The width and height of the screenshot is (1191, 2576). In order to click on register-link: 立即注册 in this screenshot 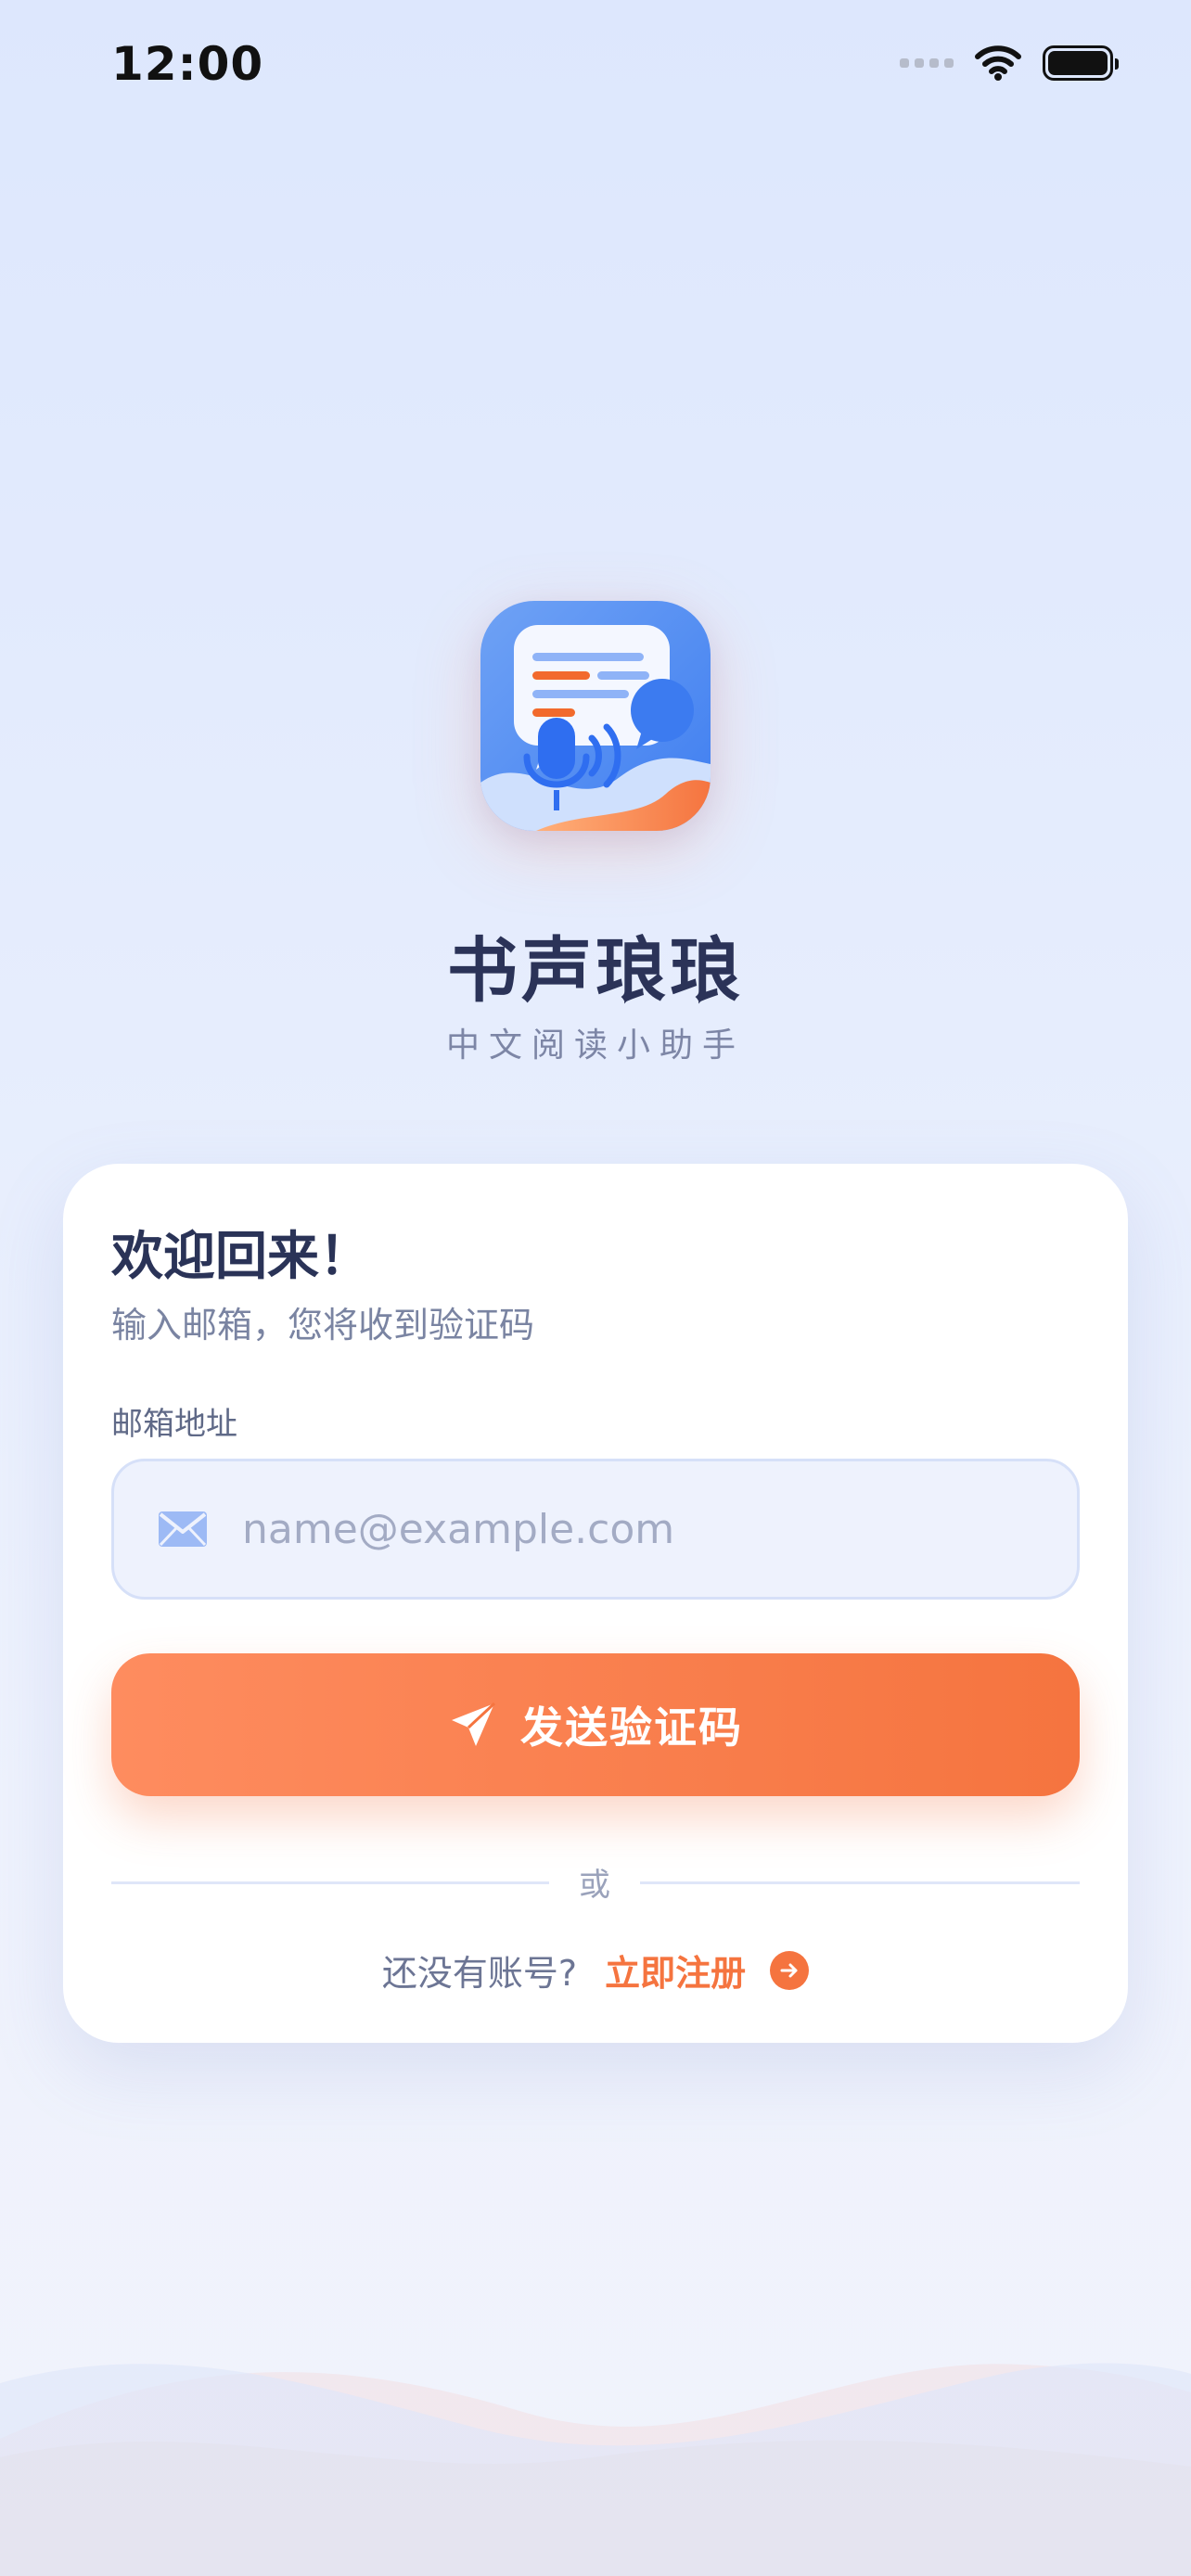, I will do `click(707, 1970)`.